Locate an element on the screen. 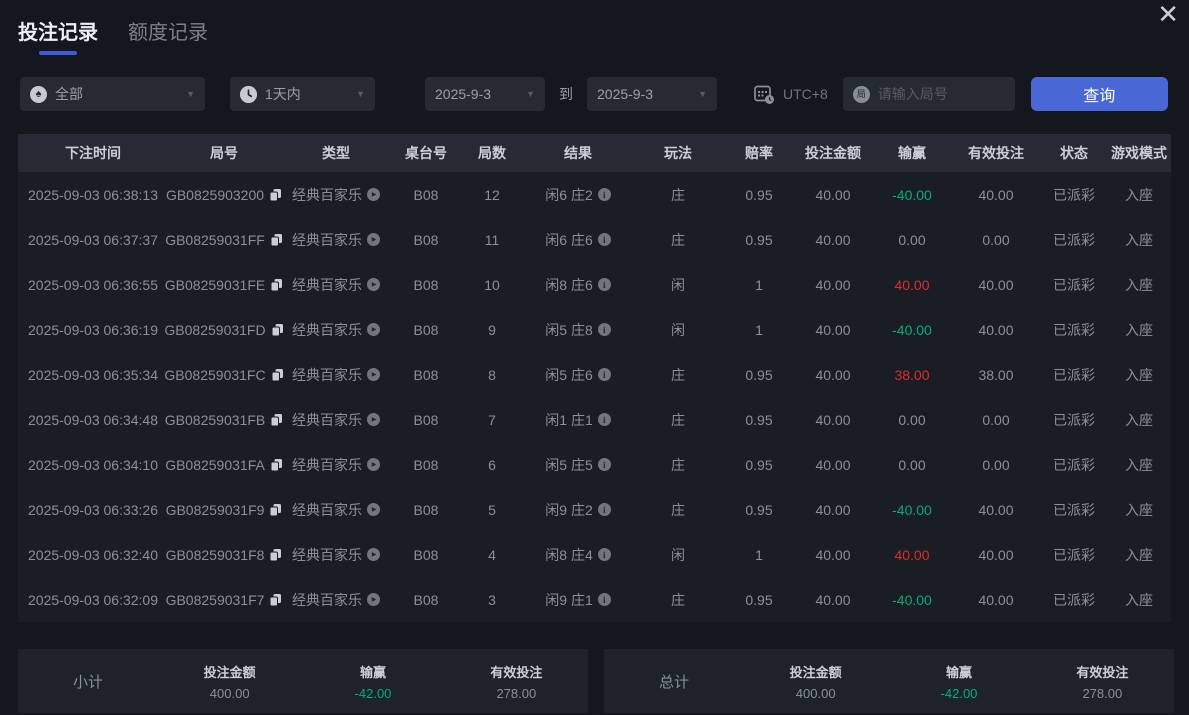 Image resolution: width=1189 pixels, height=715 pixels. cell-round-id: GB08259031FE is located at coordinates (224, 285).